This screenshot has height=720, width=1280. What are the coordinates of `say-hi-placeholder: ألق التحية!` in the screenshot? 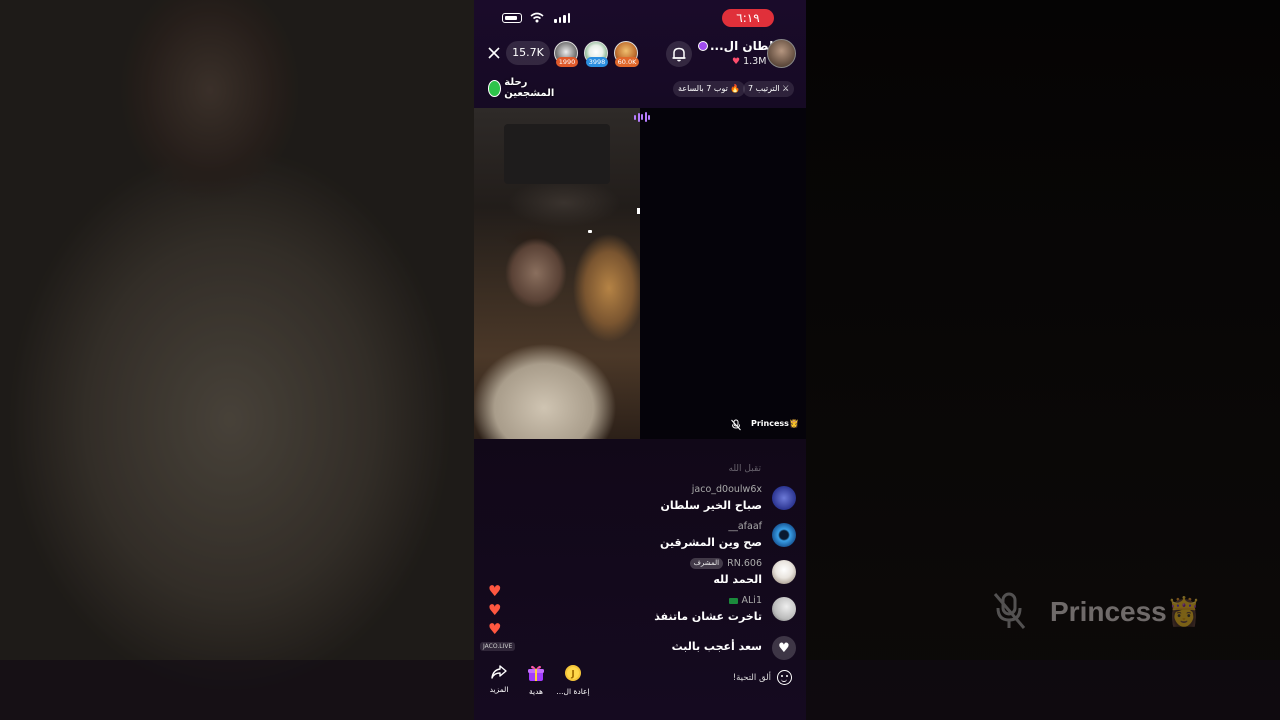 It's located at (751, 677).